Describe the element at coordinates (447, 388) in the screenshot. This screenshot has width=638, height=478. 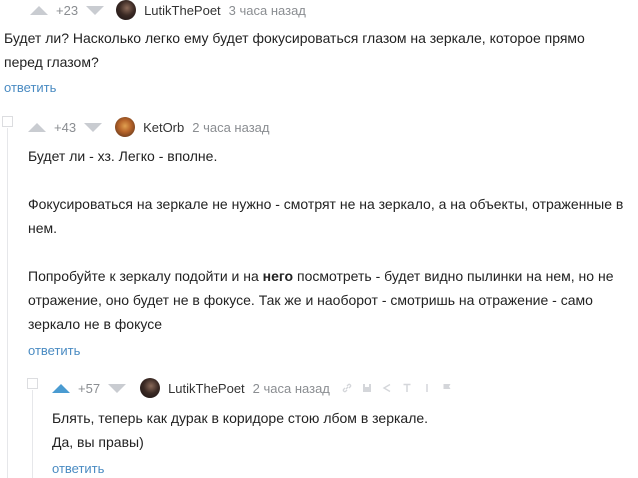
I see `flag-icon` at that location.